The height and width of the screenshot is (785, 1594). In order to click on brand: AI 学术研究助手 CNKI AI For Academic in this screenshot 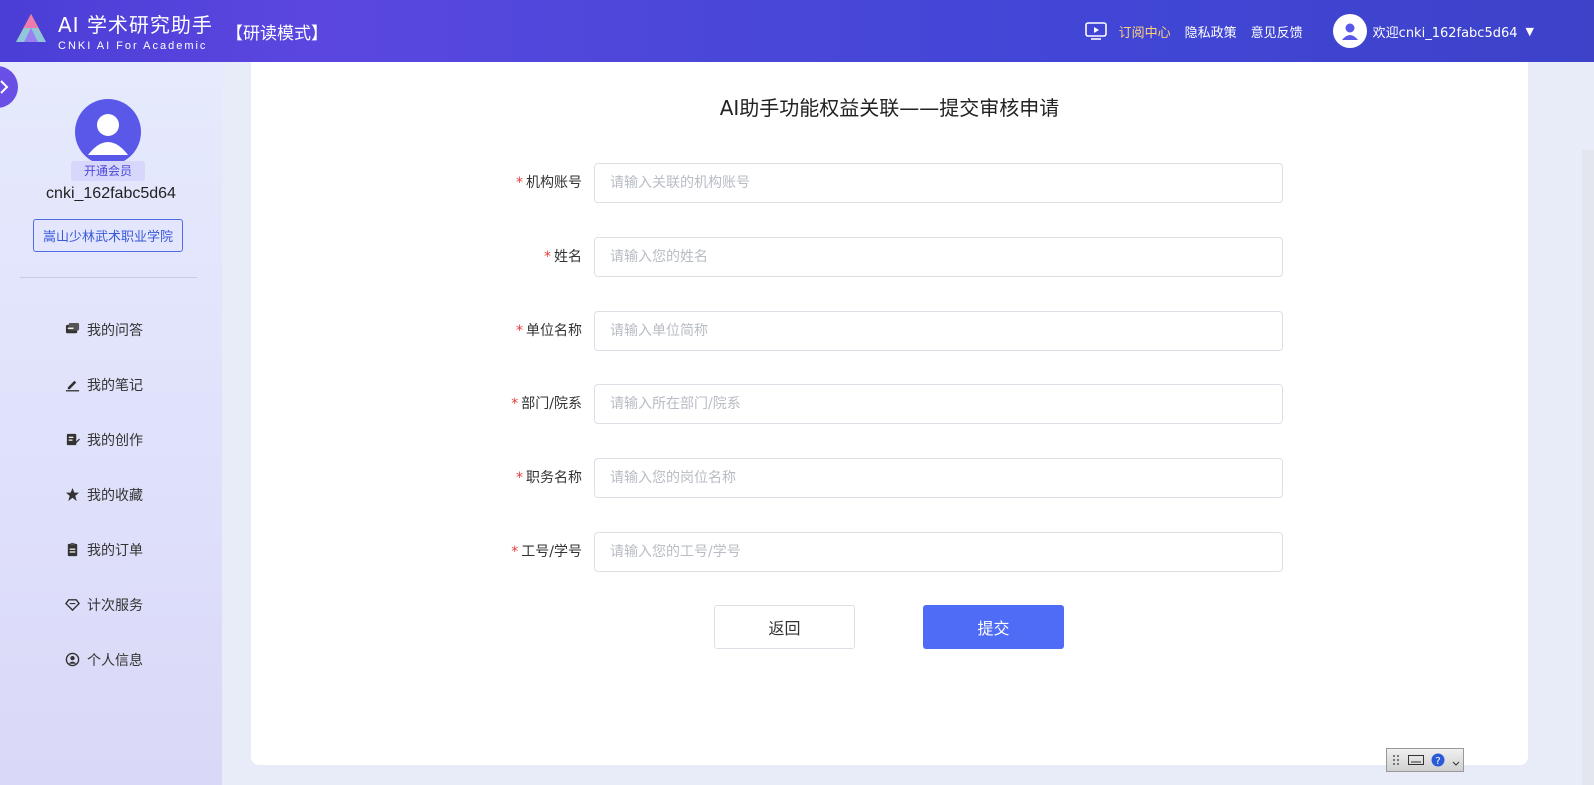, I will do `click(135, 30)`.